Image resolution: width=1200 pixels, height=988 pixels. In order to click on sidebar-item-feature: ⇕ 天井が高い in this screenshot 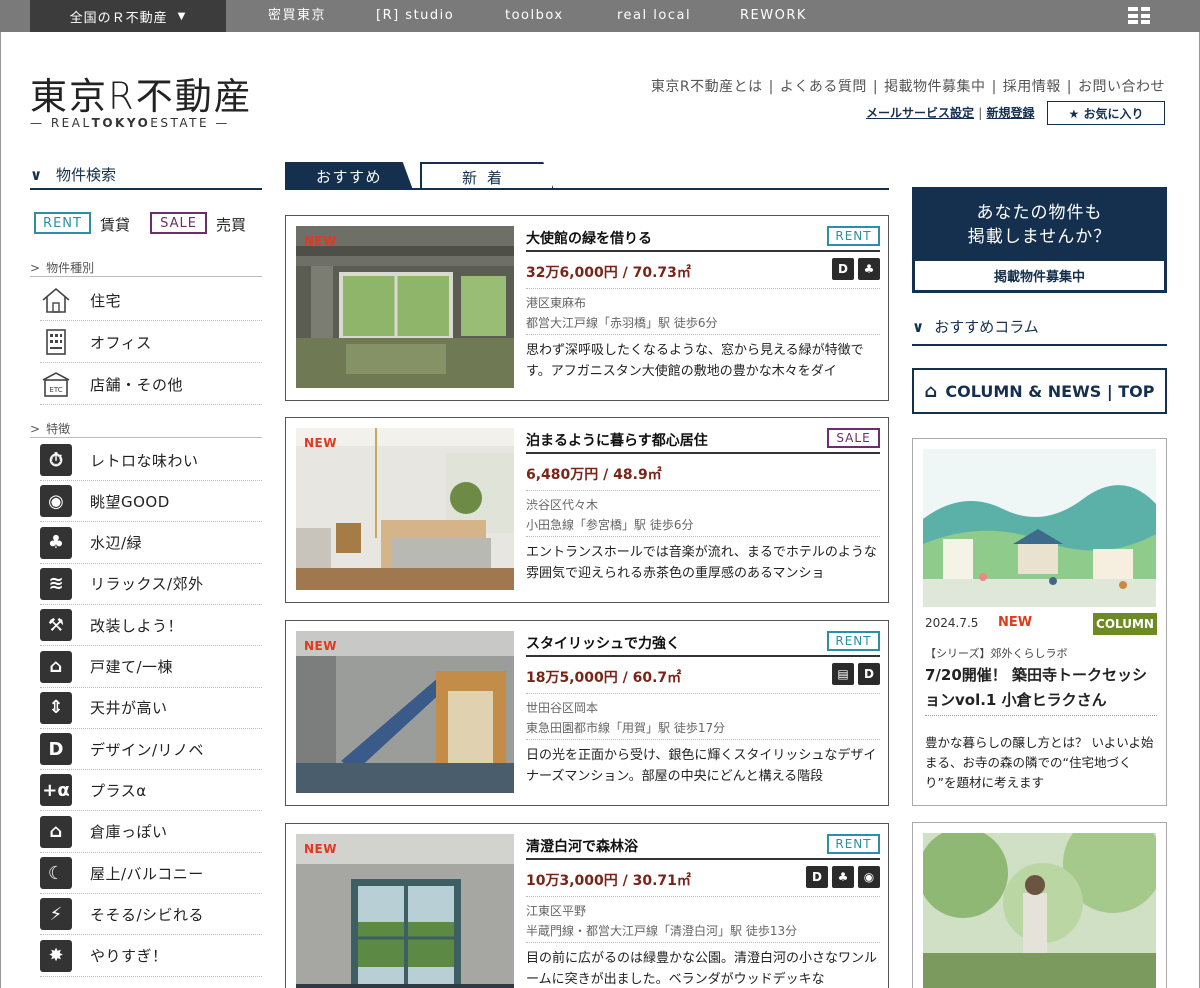, I will do `click(151, 708)`.